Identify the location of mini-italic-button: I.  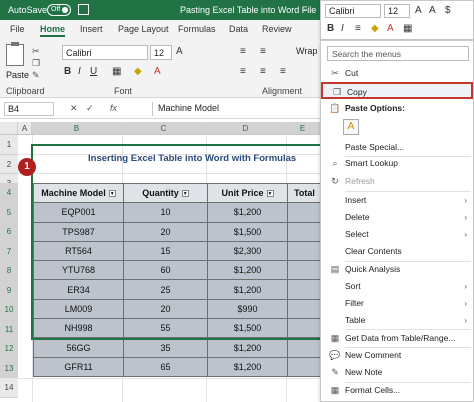
(342, 28).